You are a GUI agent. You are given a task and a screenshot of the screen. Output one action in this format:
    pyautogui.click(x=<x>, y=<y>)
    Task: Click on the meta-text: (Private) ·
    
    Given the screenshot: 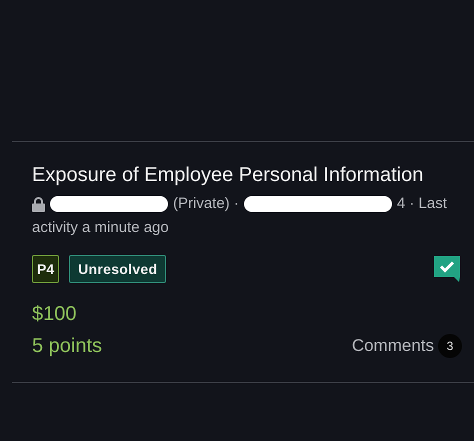 What is the action you would take?
    pyautogui.click(x=206, y=204)
    